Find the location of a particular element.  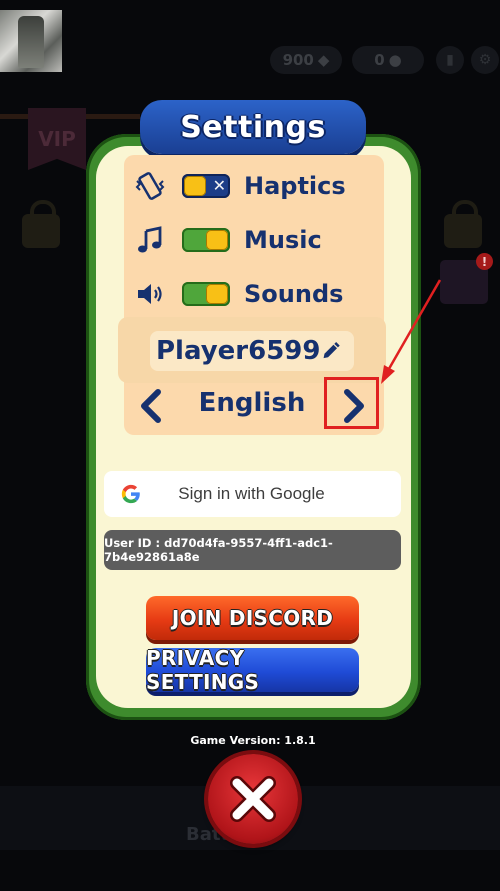

leaderboard-icon: ▮ is located at coordinates (450, 60).